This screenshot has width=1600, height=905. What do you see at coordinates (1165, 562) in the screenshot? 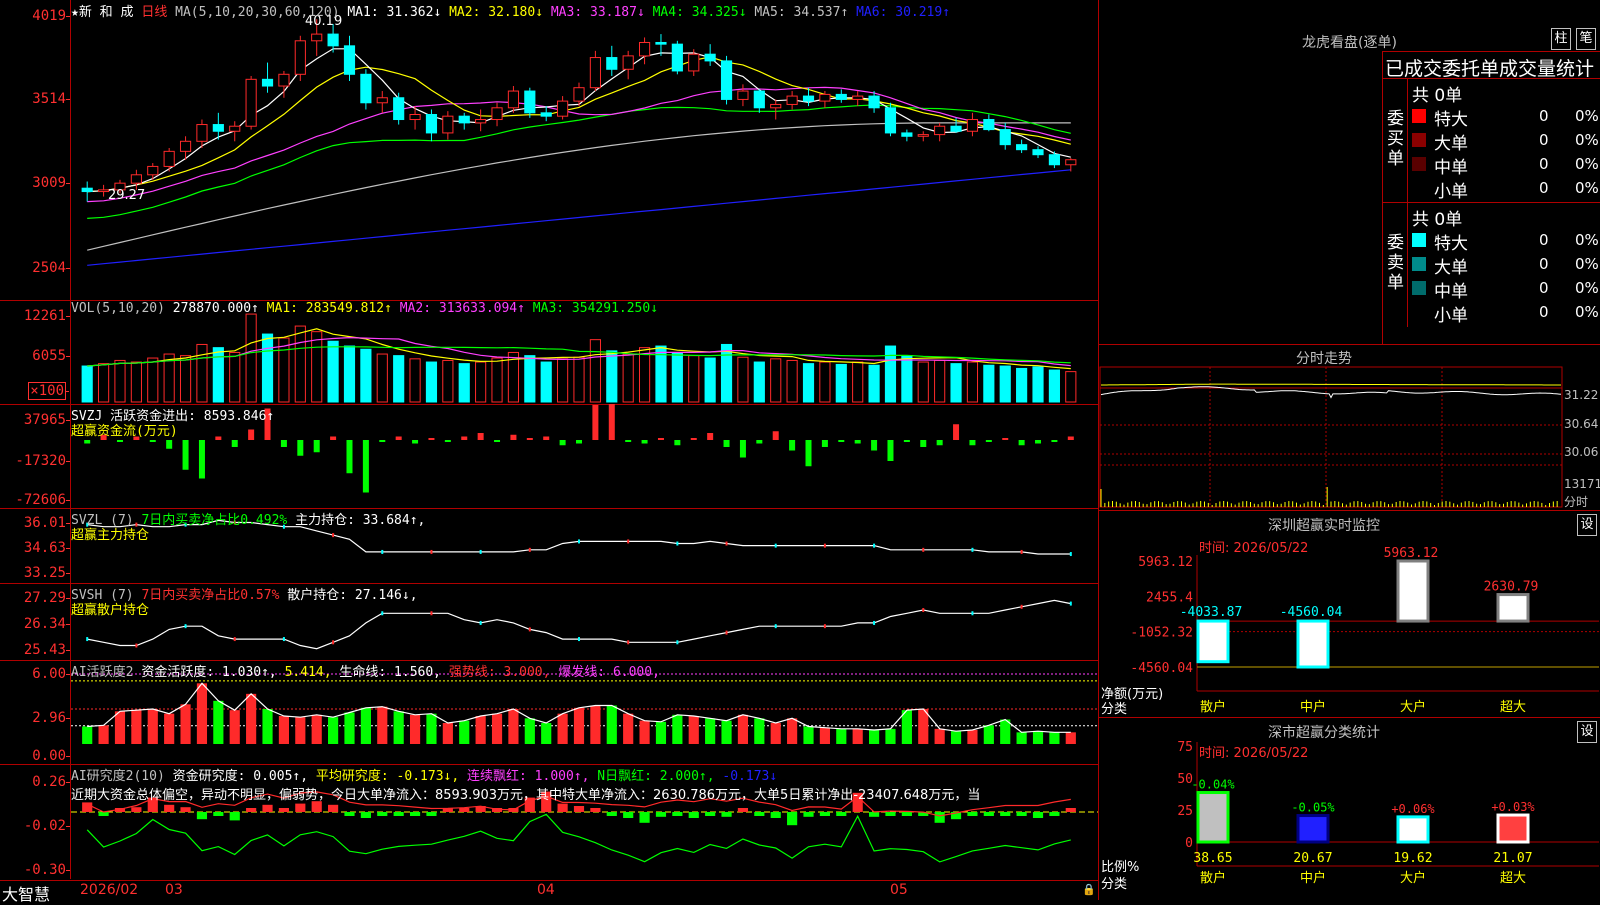
I see `szm-ytick: 5963.12` at bounding box center [1165, 562].